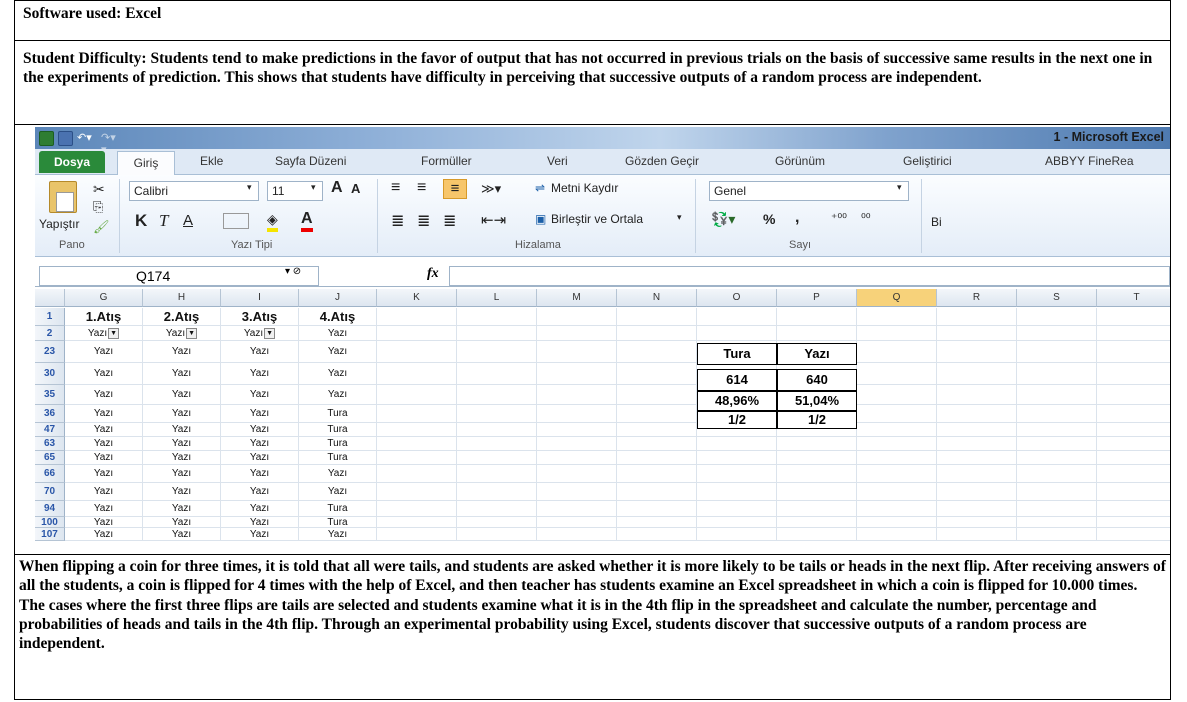 The height and width of the screenshot is (702, 1187). What do you see at coordinates (50, 395) in the screenshot?
I see `row-header: 35` at bounding box center [50, 395].